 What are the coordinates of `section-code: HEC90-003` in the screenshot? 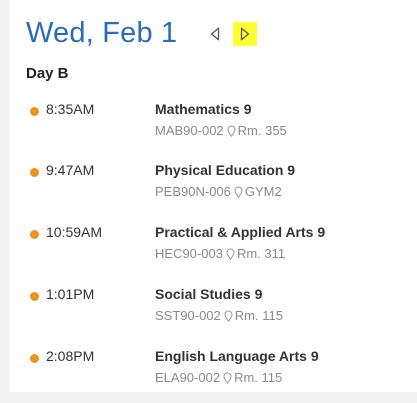 It's located at (189, 253).